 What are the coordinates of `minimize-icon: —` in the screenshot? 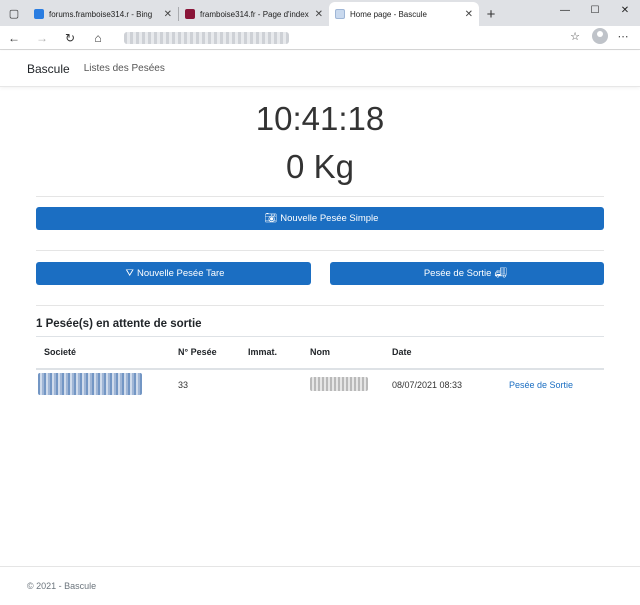 It's located at (565, 10).